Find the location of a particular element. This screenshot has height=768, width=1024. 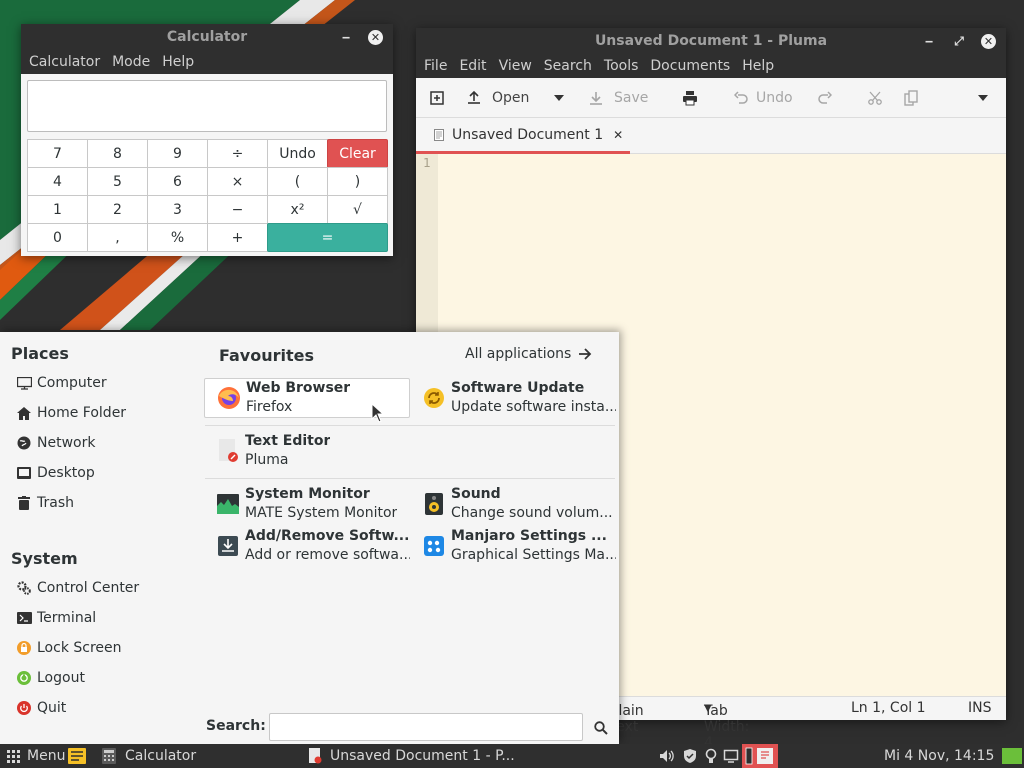

undo-button: Undo is located at coordinates (763, 98).